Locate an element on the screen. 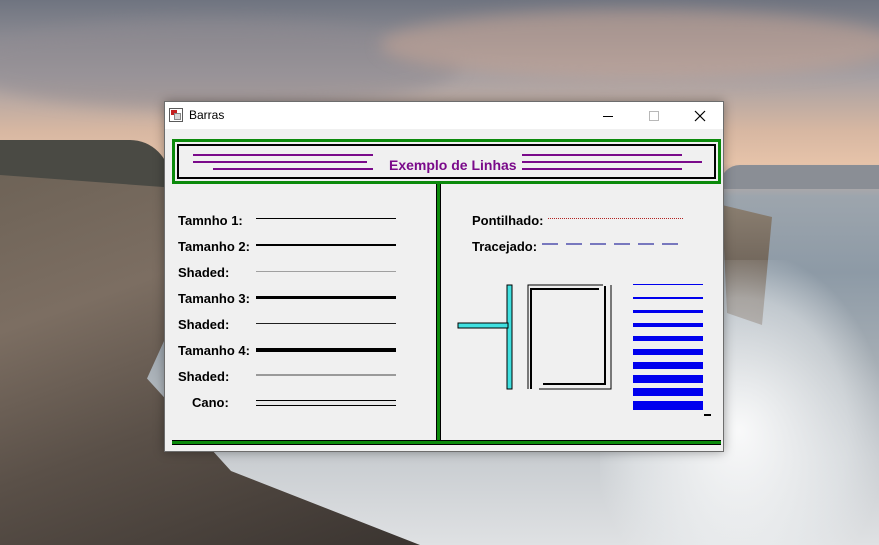 The width and height of the screenshot is (879, 545). vertical-divider is located at coordinates (438, 313).